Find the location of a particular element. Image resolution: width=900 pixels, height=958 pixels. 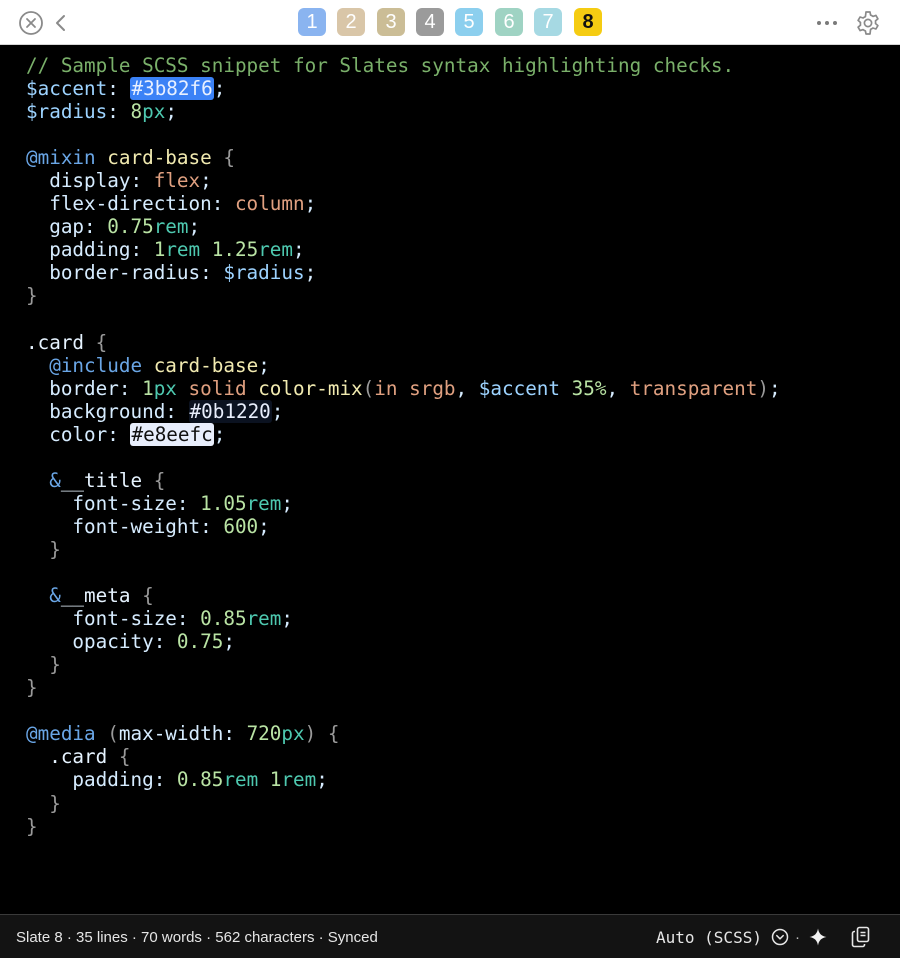

code-token: color-mix is located at coordinates (310, 388).